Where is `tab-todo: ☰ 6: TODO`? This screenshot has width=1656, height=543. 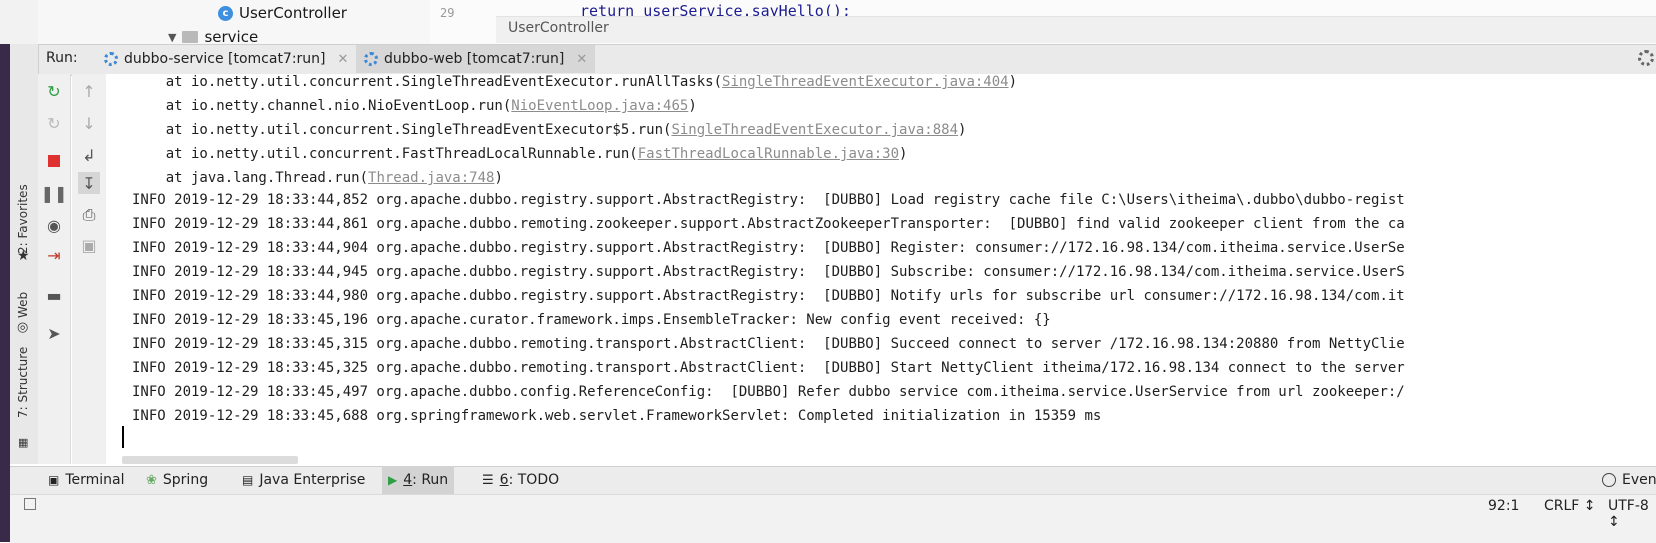 tab-todo: ☰ 6: TODO is located at coordinates (520, 480).